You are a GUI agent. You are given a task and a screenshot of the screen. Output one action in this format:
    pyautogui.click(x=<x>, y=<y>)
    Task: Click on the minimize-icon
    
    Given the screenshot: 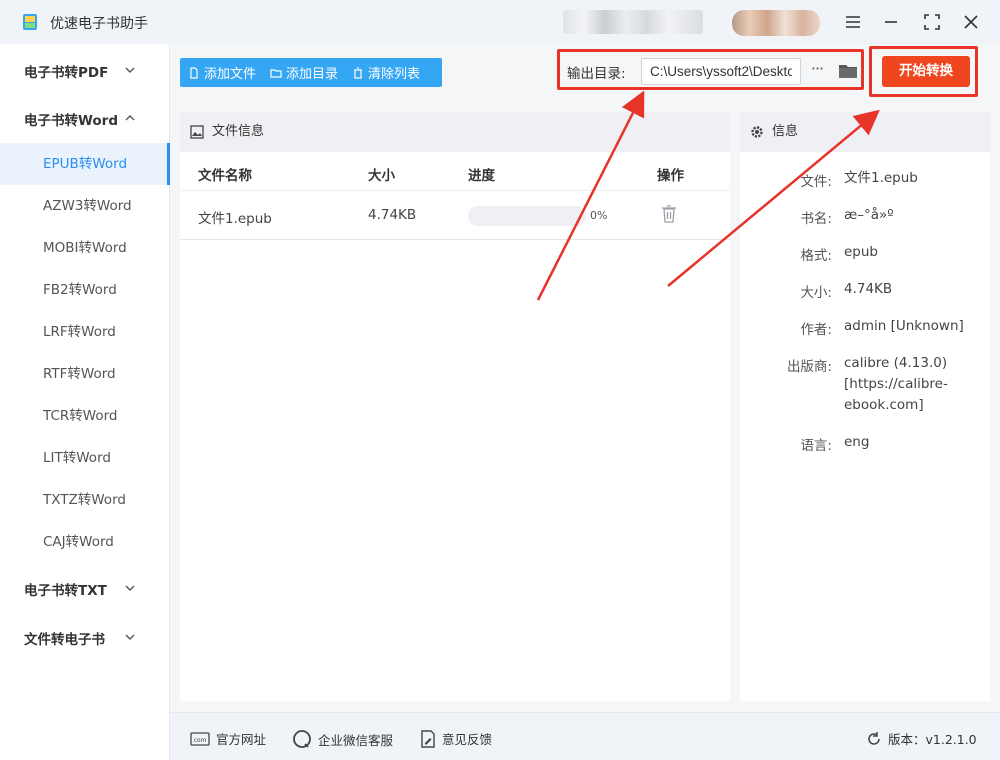 What is the action you would take?
    pyautogui.click(x=891, y=22)
    